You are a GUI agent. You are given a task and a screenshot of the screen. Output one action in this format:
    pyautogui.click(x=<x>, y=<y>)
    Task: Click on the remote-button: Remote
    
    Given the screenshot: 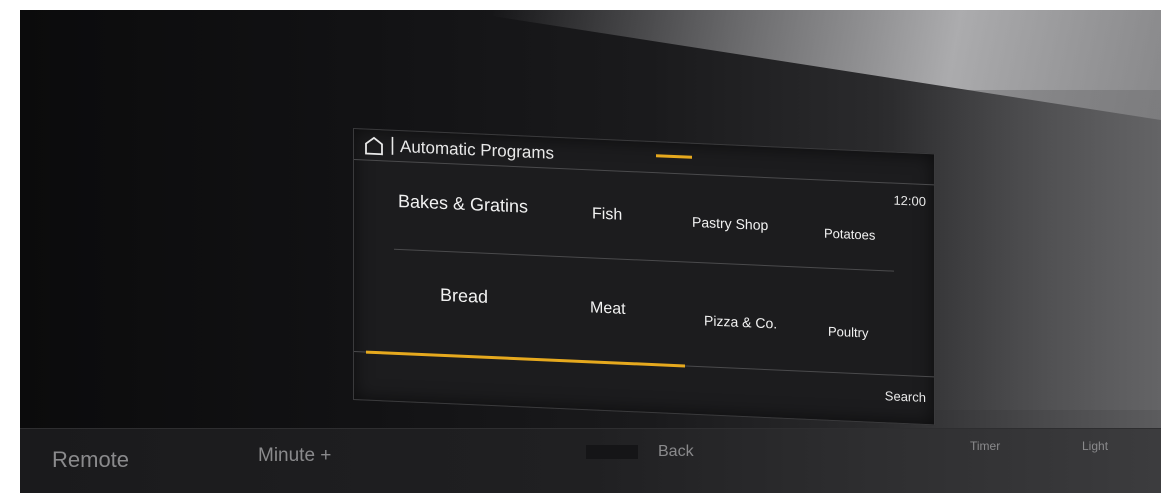 What is the action you would take?
    pyautogui.click(x=90, y=460)
    